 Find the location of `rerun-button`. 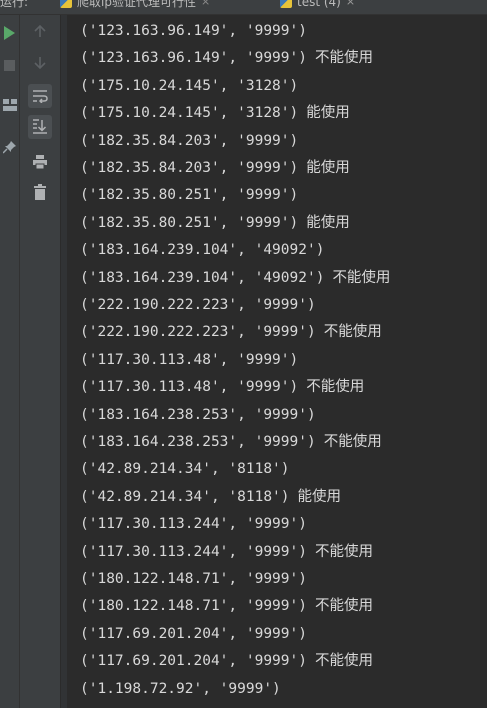

rerun-button is located at coordinates (9, 33).